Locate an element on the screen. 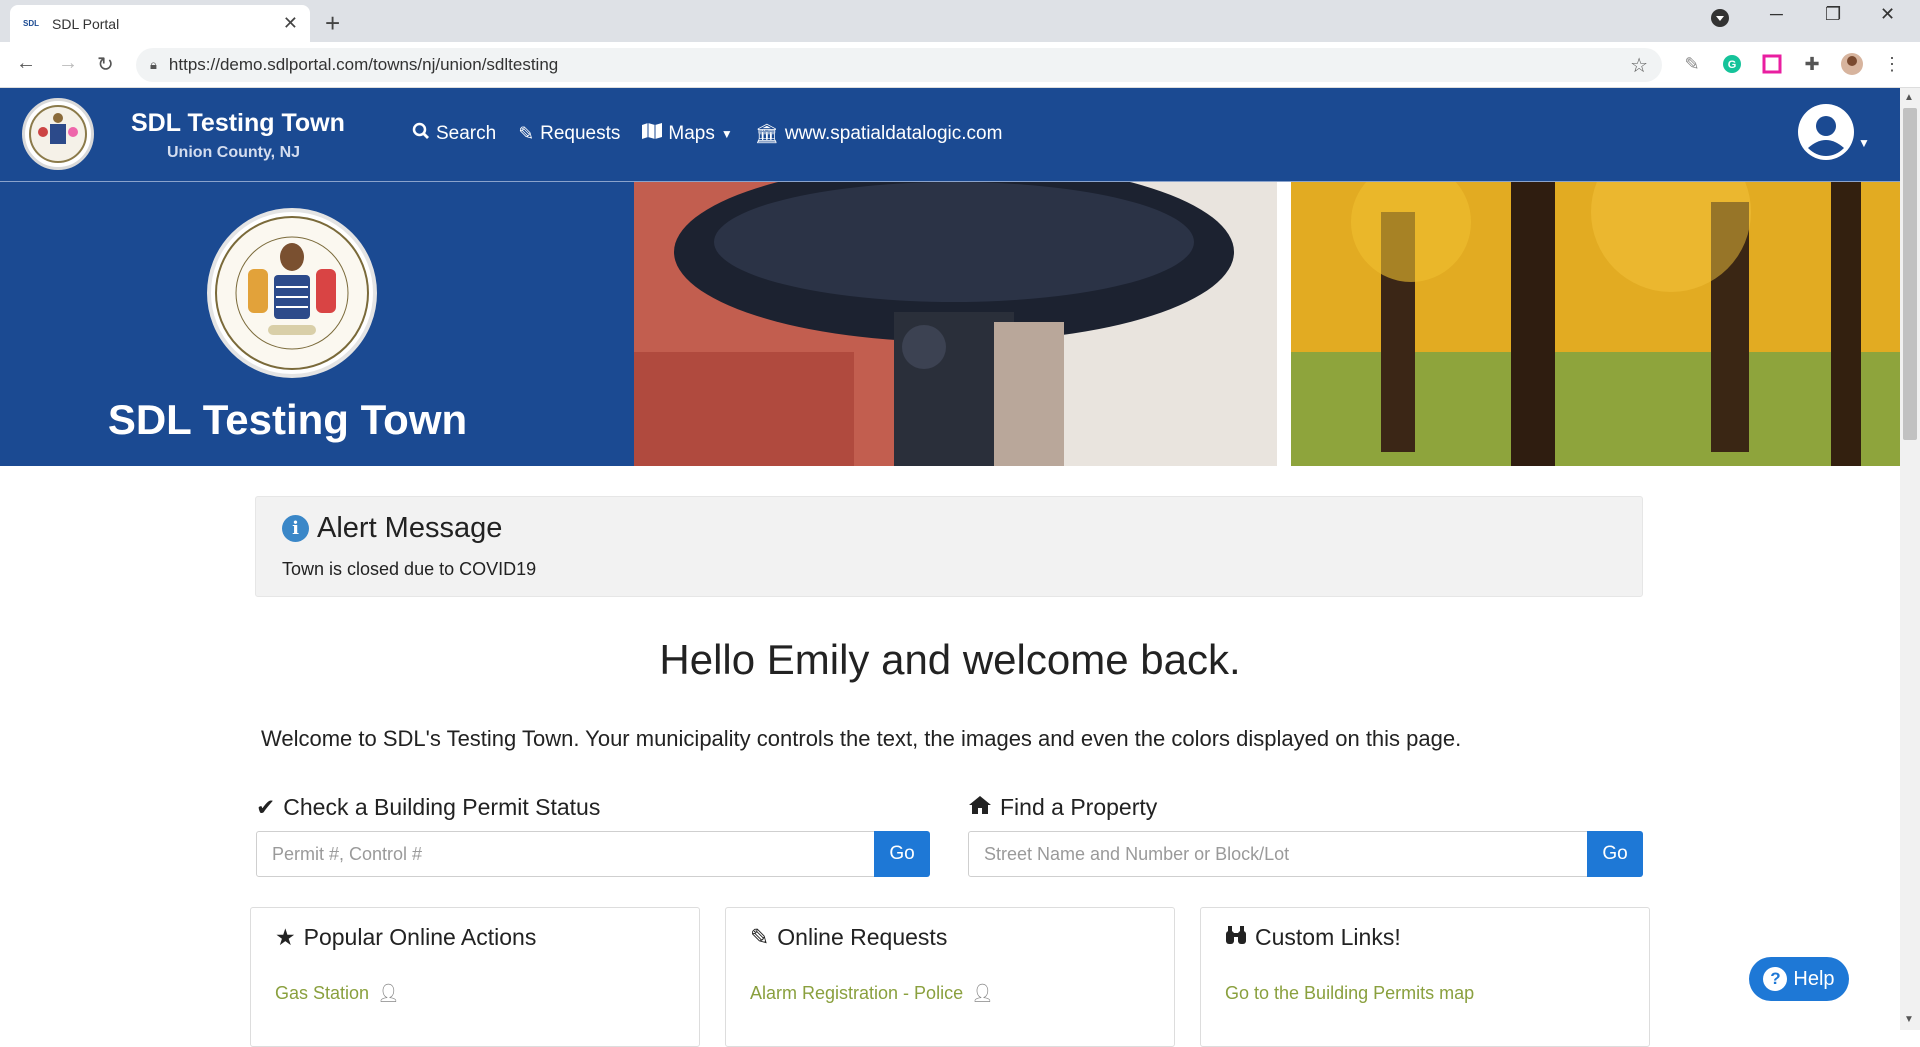 The image size is (1920, 1047). card-header: ✎ Online Requests is located at coordinates (848, 937).